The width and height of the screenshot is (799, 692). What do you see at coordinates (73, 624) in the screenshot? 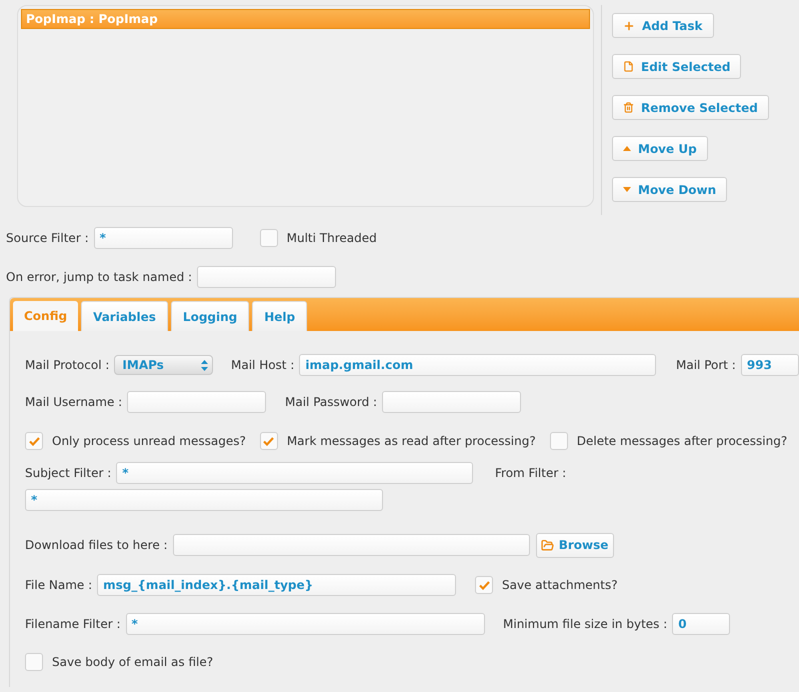
I see `field-label: Filename Filter :` at bounding box center [73, 624].